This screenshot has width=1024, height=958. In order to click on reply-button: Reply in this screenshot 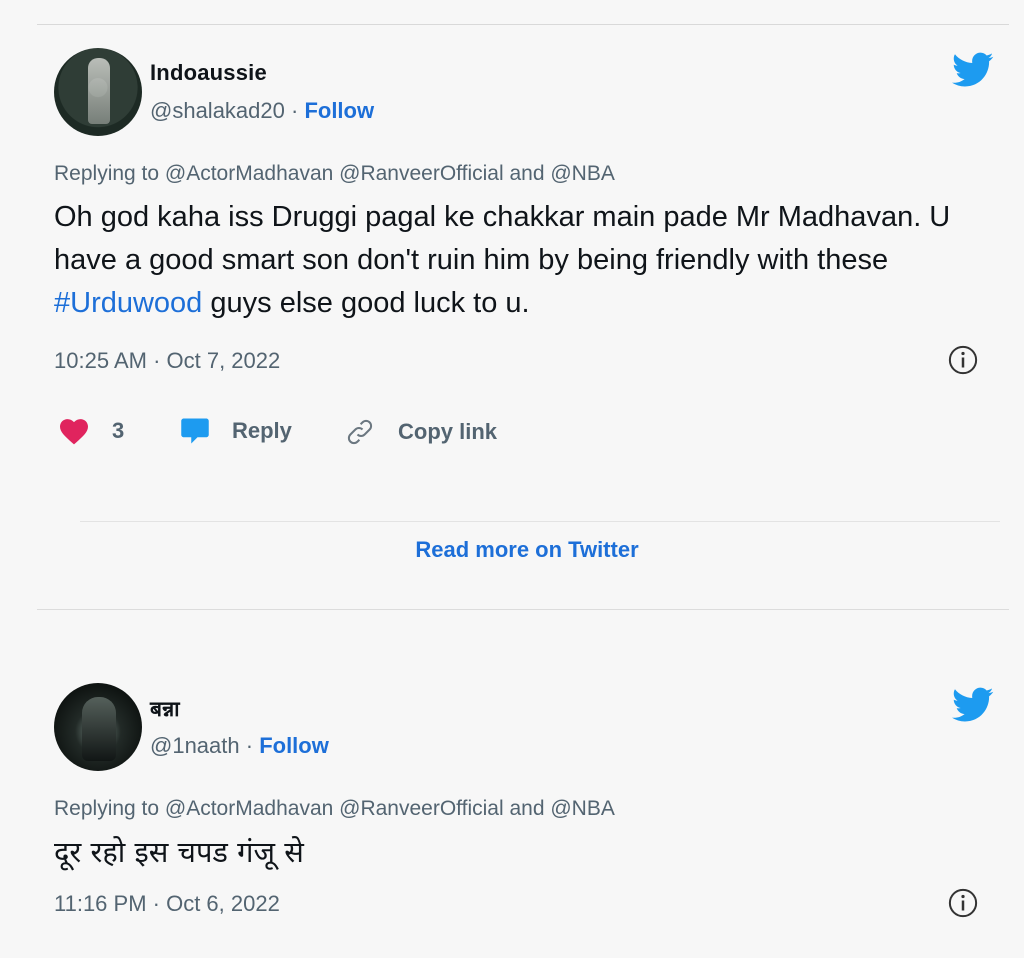, I will do `click(236, 431)`.